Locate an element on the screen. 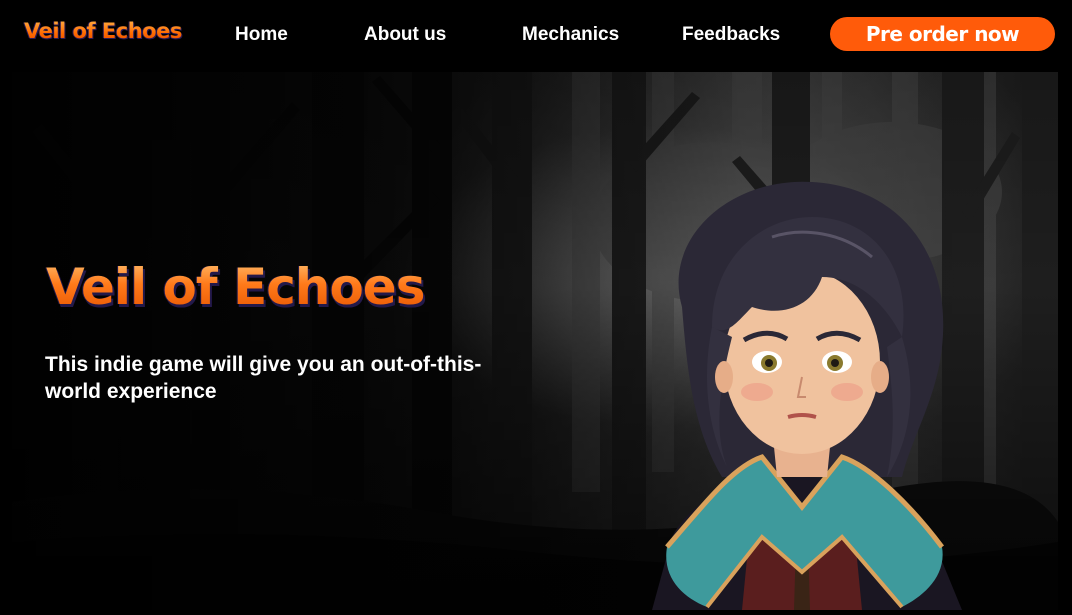  pre-order-button: Pre order now is located at coordinates (942, 34).